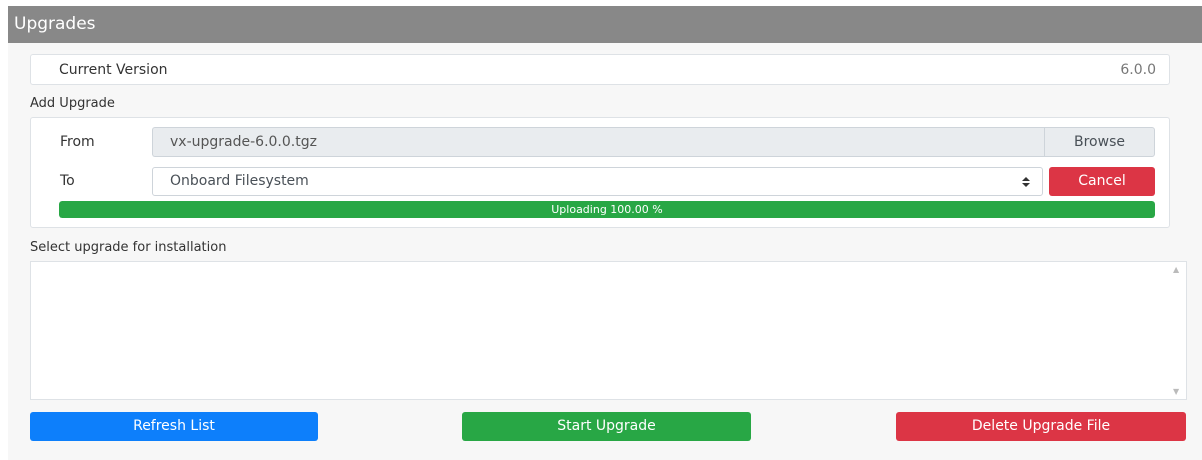  Describe the element at coordinates (597, 181) in the screenshot. I see `destination-select: Onboard Filesystem` at that location.